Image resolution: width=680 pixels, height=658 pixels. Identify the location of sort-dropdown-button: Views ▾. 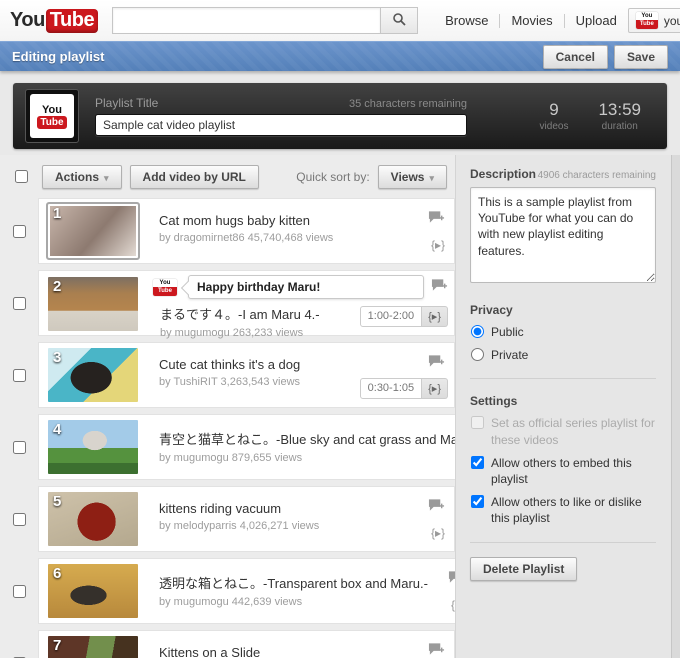
(412, 176).